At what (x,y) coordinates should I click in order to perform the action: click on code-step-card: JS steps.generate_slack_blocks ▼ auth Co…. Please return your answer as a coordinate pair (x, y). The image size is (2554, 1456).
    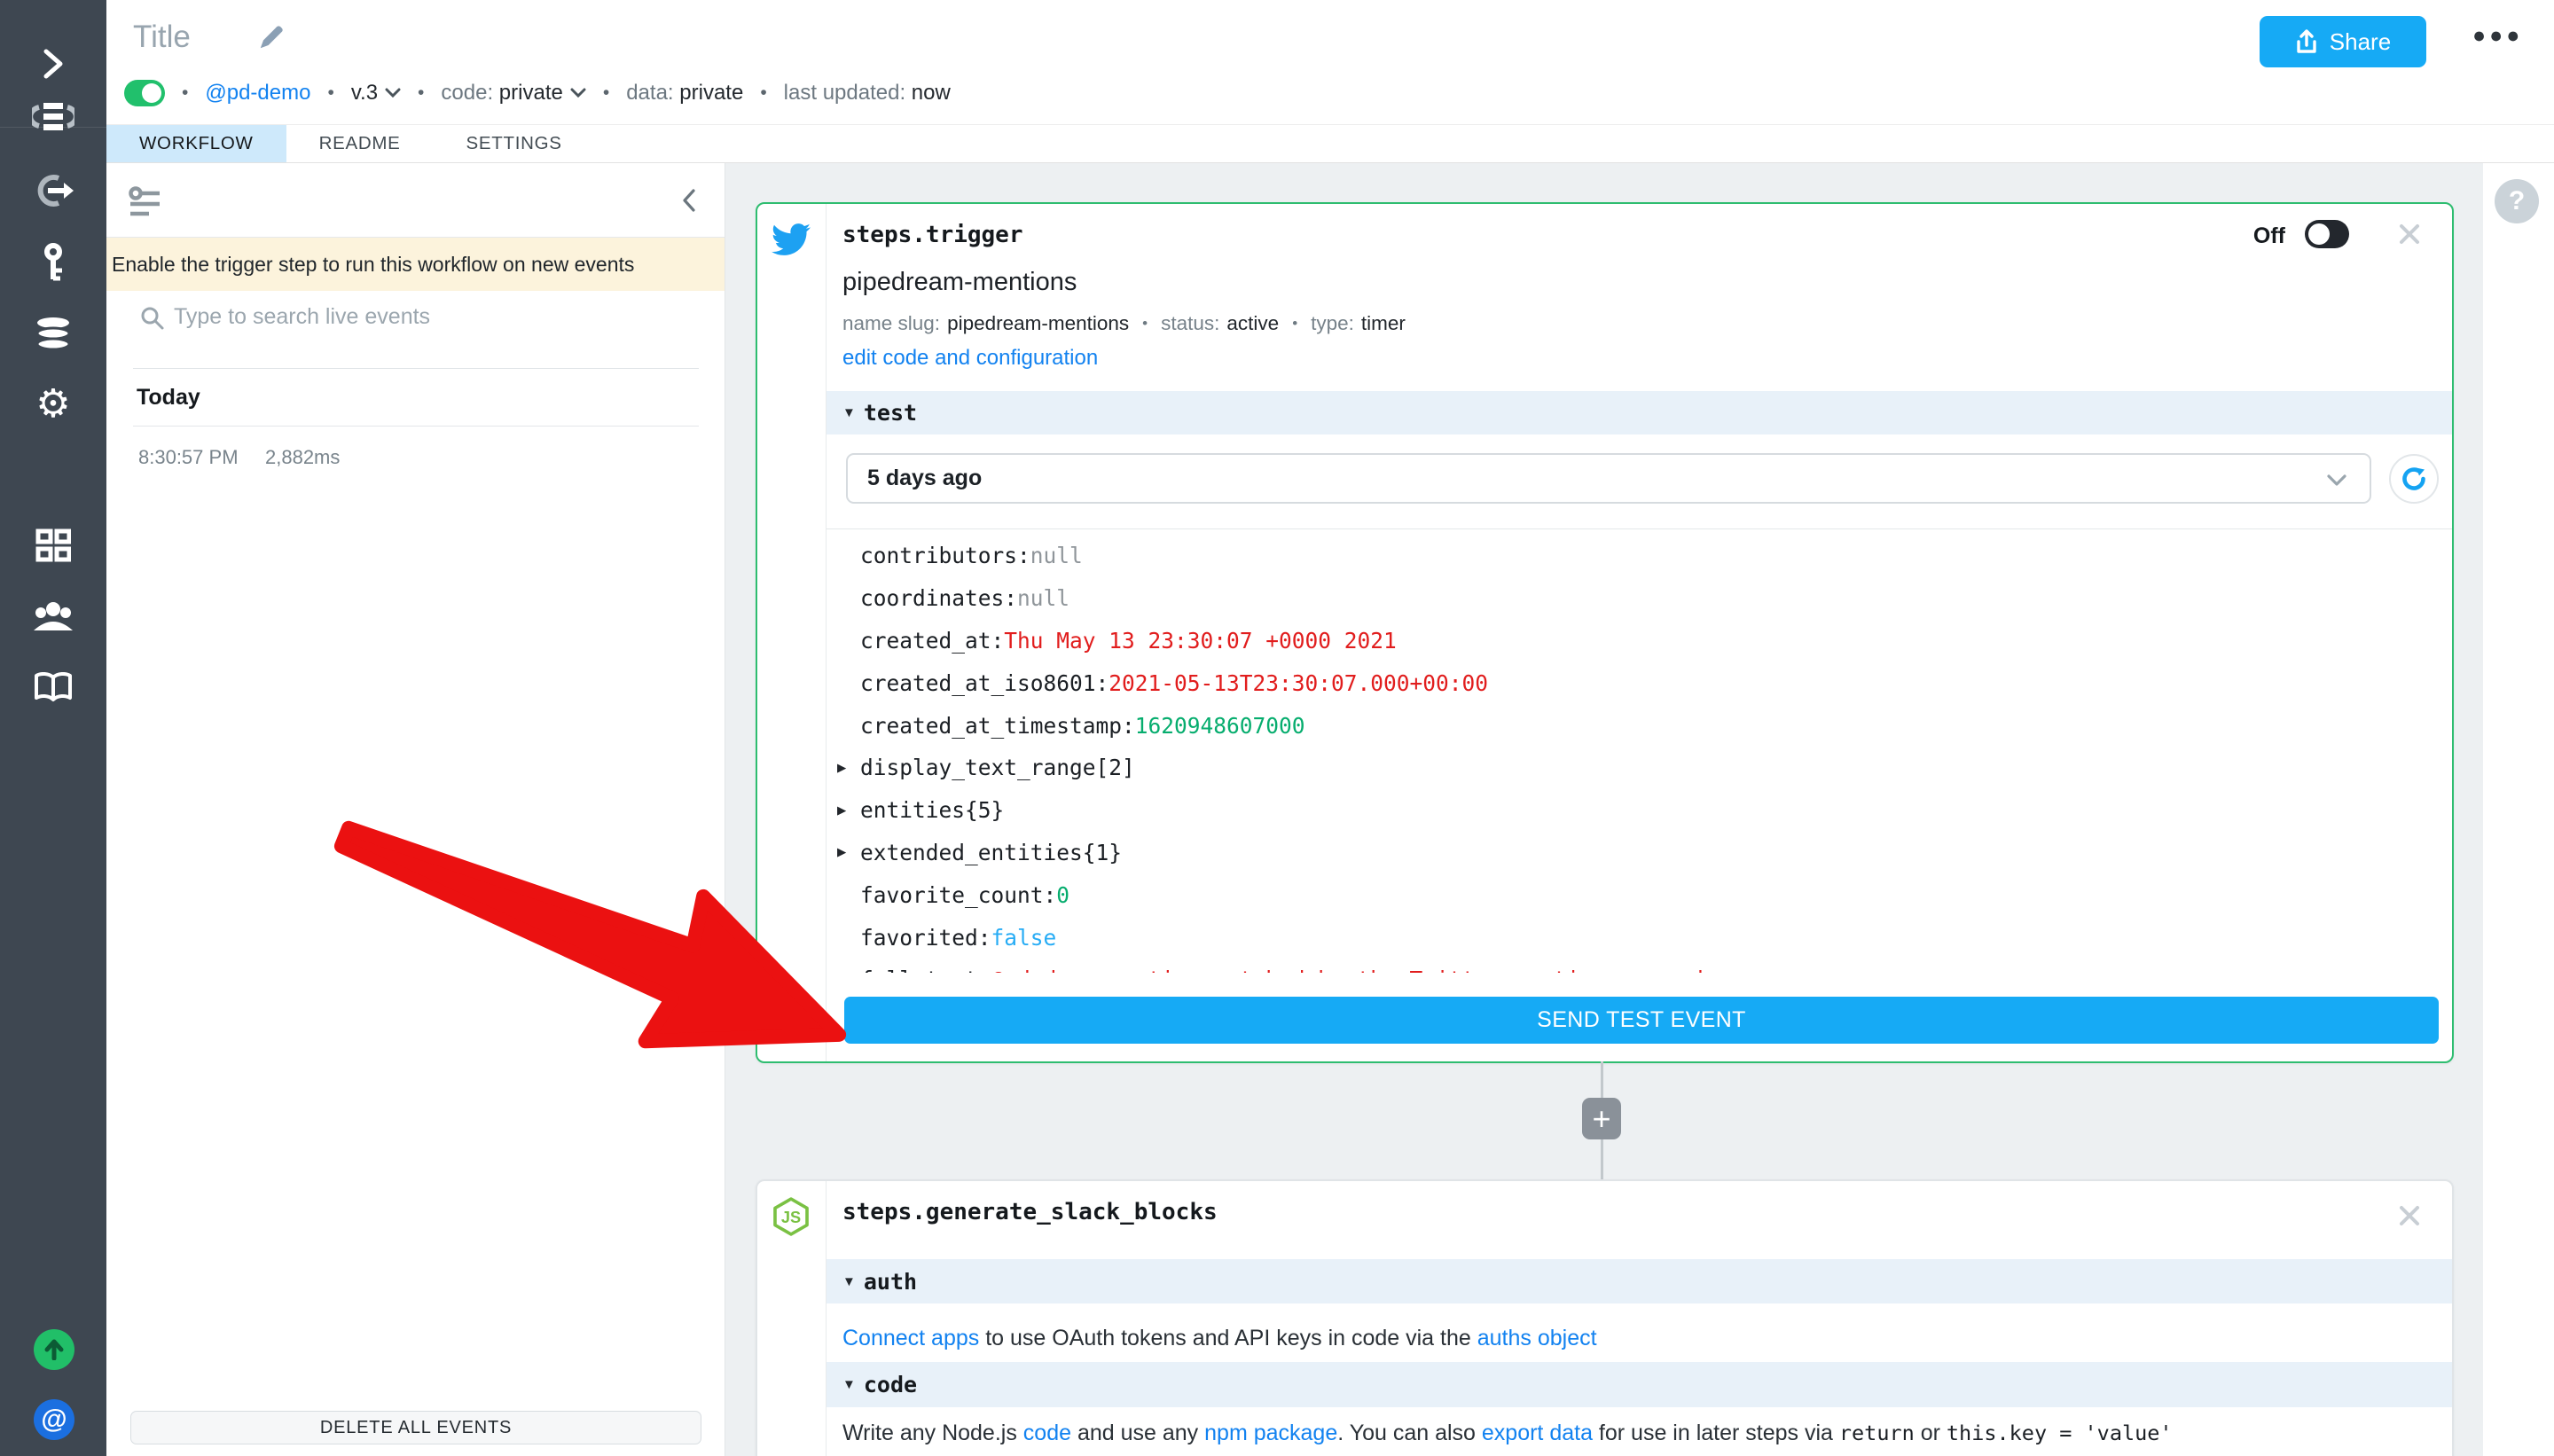
    Looking at the image, I should click on (1605, 1317).